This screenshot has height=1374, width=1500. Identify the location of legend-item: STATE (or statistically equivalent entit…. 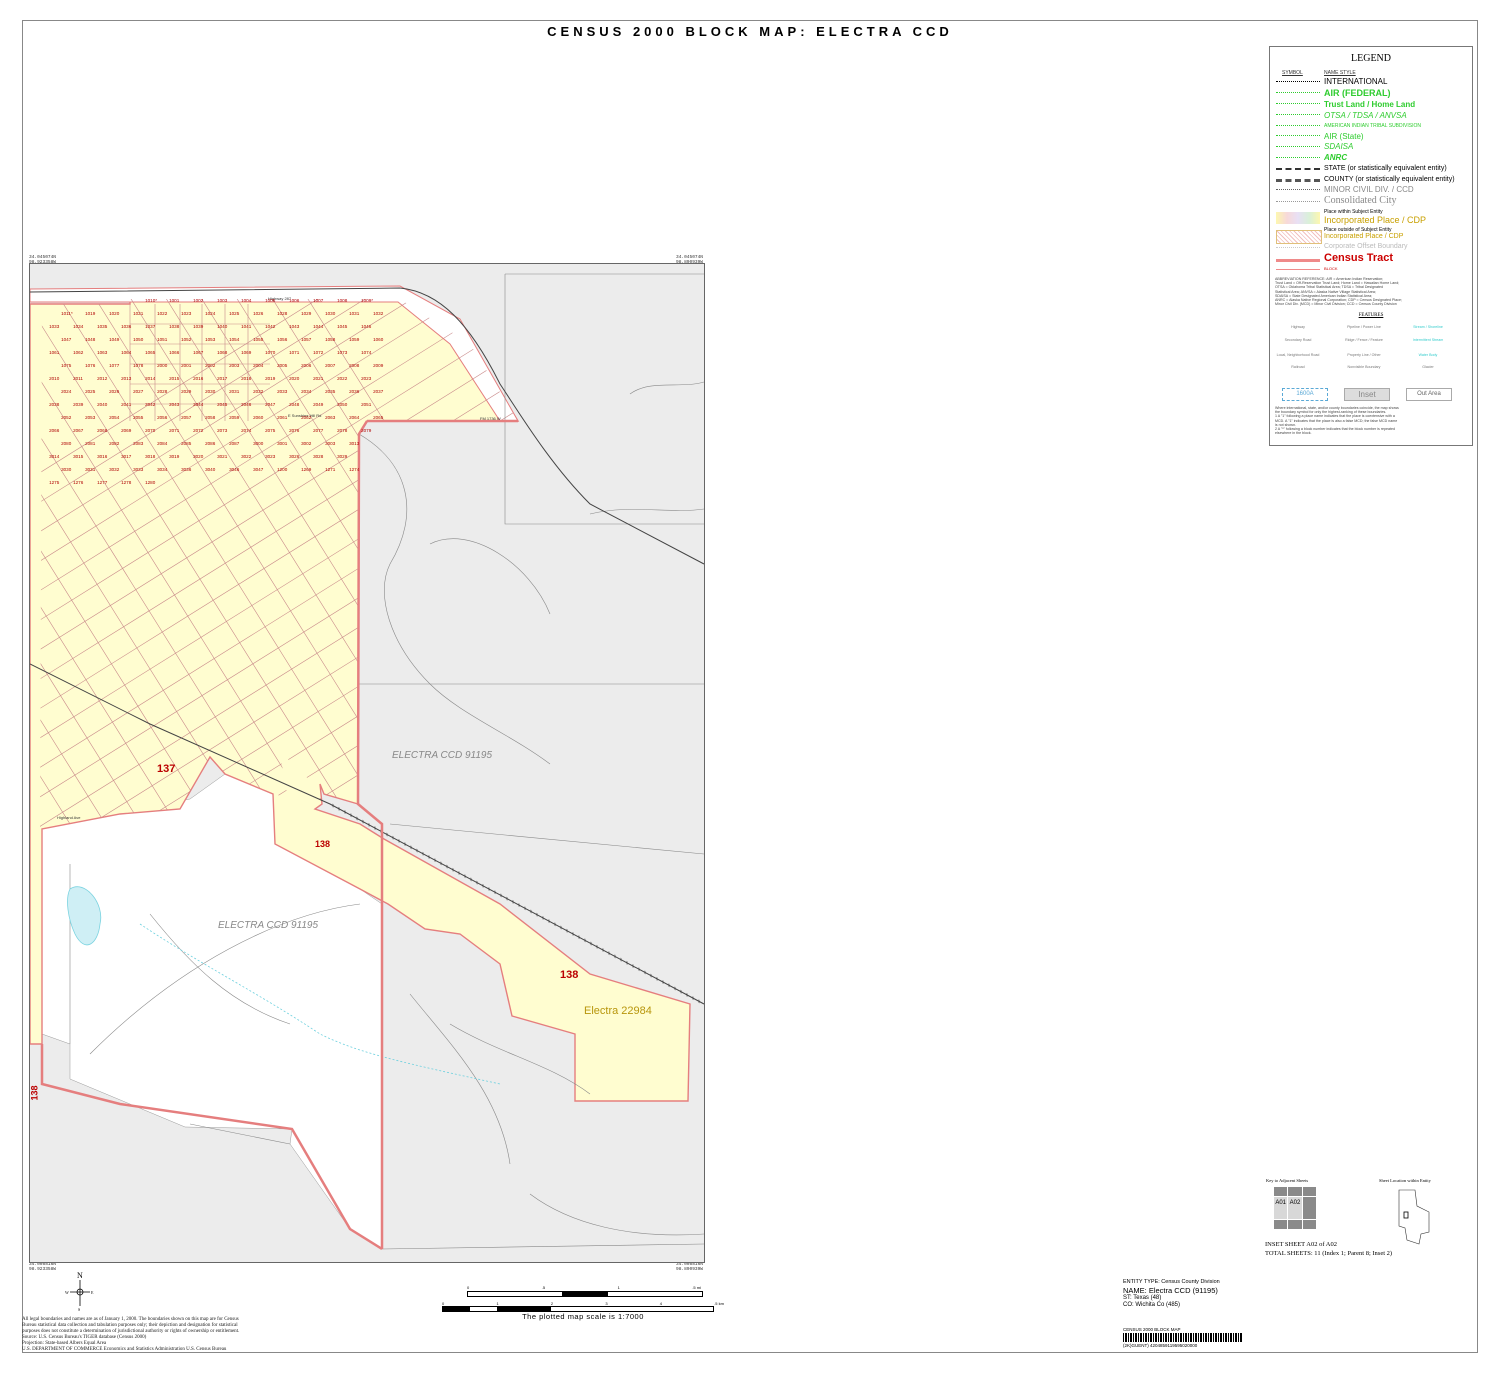
(1385, 168).